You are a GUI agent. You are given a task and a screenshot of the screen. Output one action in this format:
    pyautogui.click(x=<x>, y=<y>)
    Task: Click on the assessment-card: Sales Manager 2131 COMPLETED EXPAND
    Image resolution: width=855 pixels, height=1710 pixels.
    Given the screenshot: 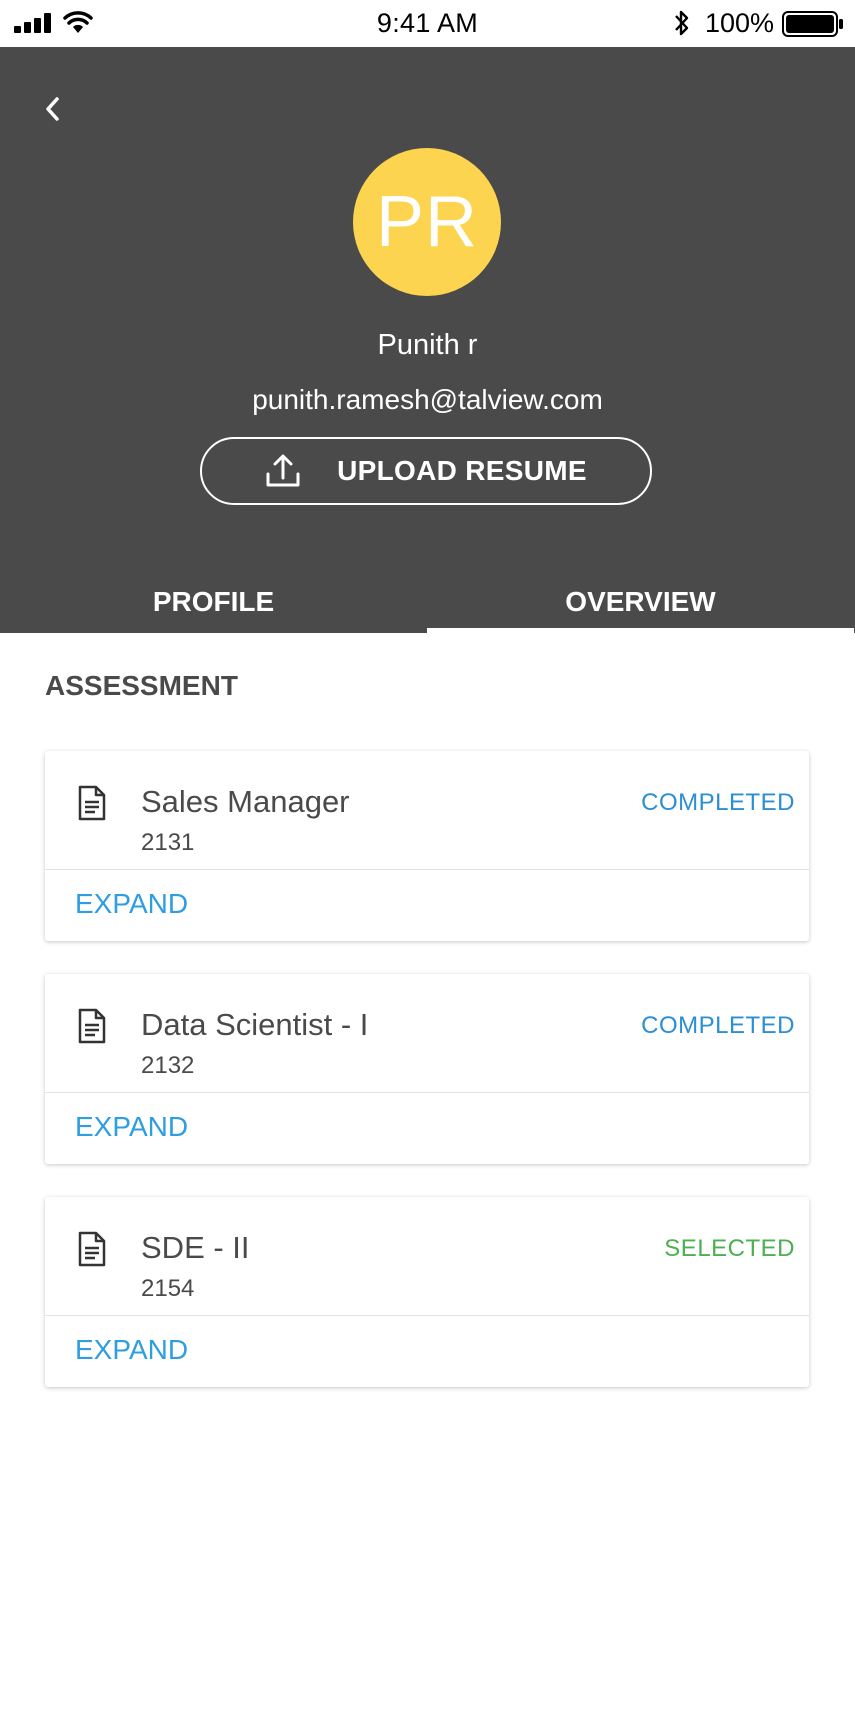 What is the action you would take?
    pyautogui.click(x=427, y=846)
    